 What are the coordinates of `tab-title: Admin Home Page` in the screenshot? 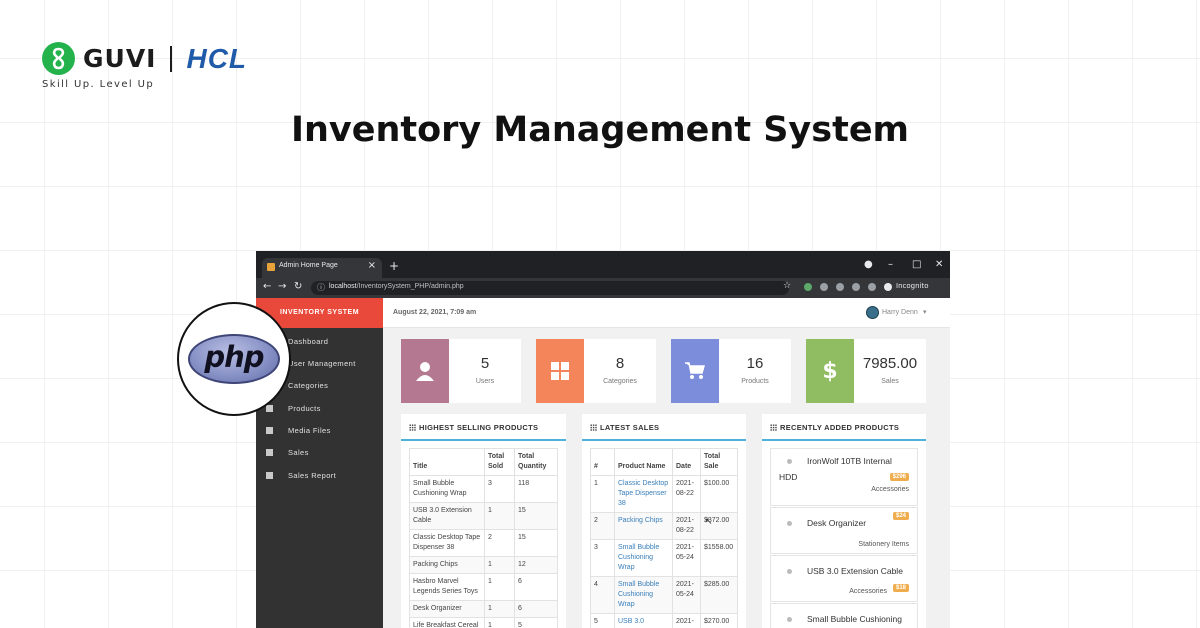 It's located at (308, 265).